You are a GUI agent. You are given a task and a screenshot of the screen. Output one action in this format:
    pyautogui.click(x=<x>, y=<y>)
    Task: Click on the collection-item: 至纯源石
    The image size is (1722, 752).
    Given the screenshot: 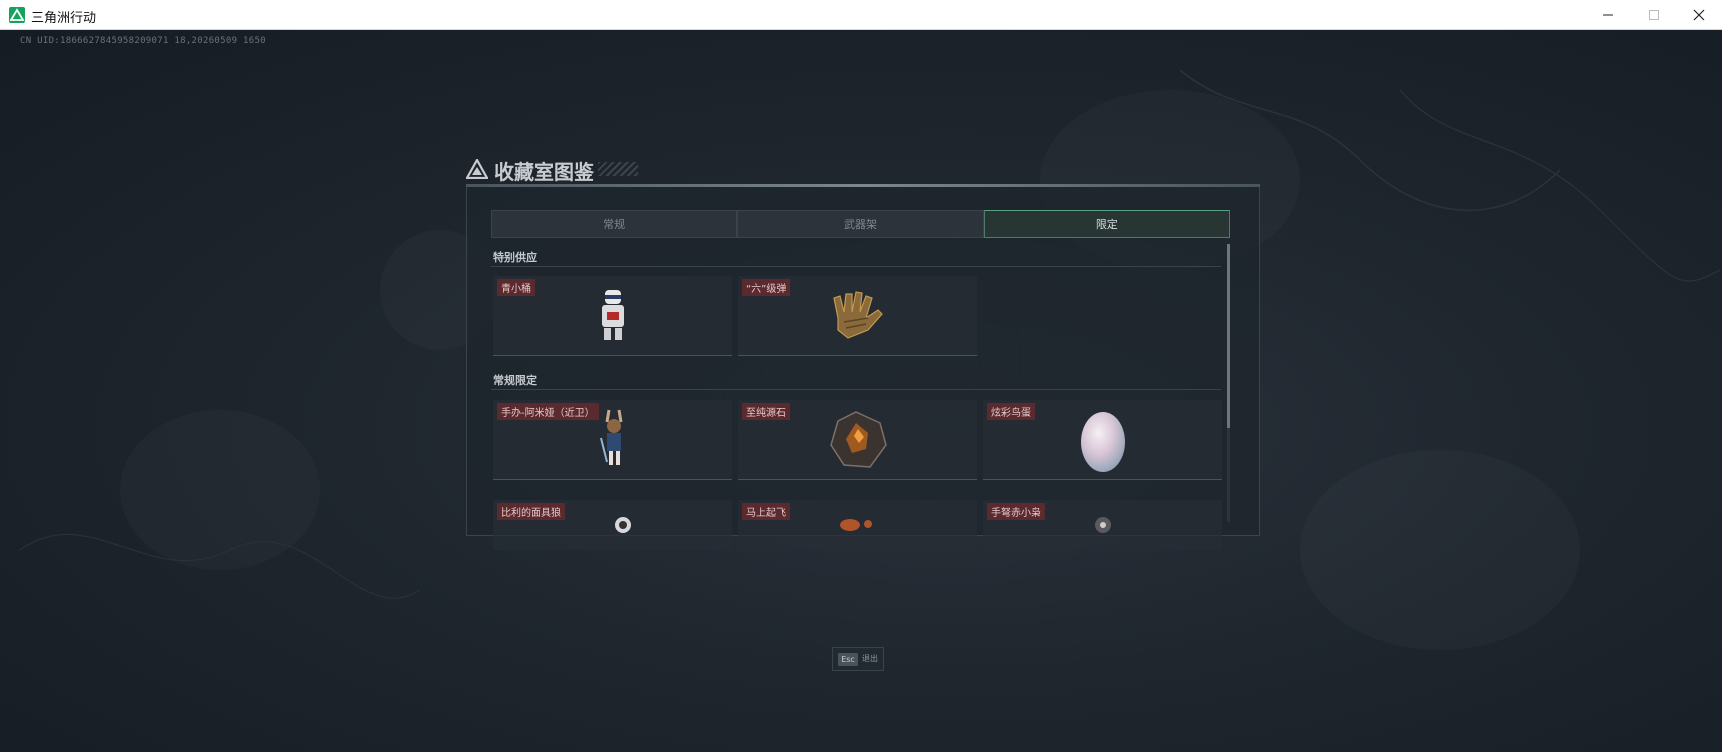 What is the action you would take?
    pyautogui.click(x=857, y=440)
    